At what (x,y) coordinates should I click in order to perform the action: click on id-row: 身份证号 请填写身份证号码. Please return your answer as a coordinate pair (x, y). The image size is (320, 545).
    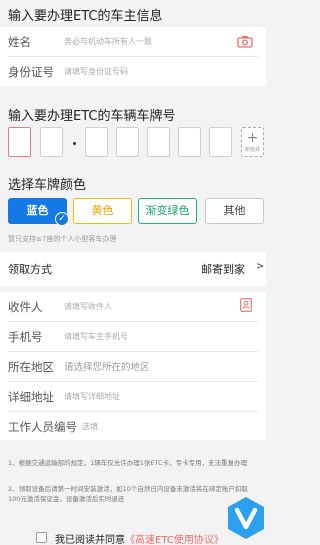
    Looking at the image, I should click on (133, 72).